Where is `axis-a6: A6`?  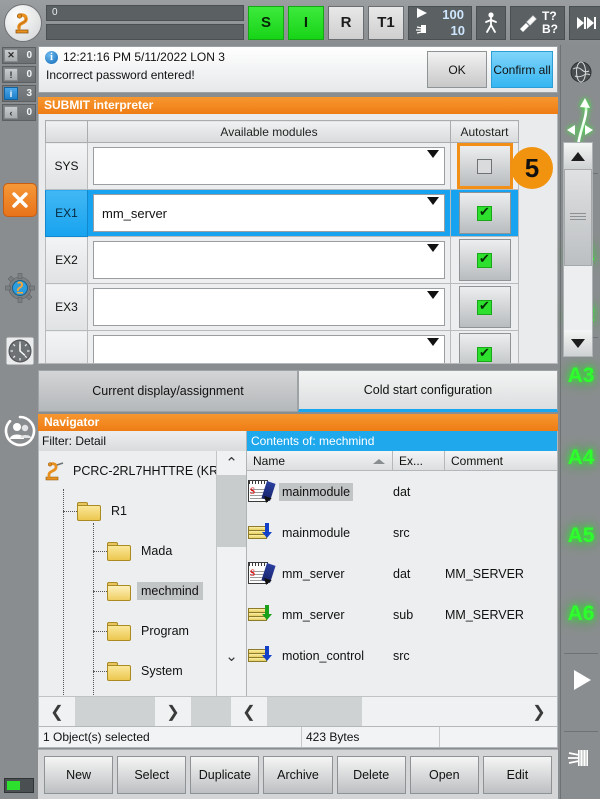
axis-a6: A6 is located at coordinates (580, 614).